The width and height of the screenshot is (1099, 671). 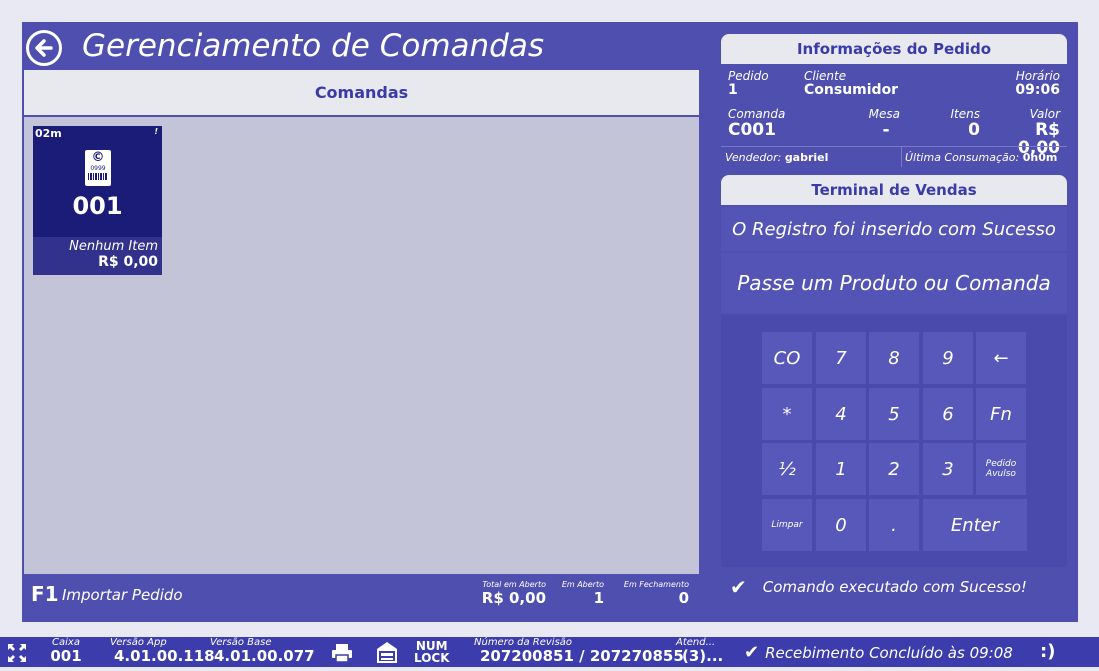 I want to click on comanda-ticket-icon: © 0999, so click(x=98, y=168).